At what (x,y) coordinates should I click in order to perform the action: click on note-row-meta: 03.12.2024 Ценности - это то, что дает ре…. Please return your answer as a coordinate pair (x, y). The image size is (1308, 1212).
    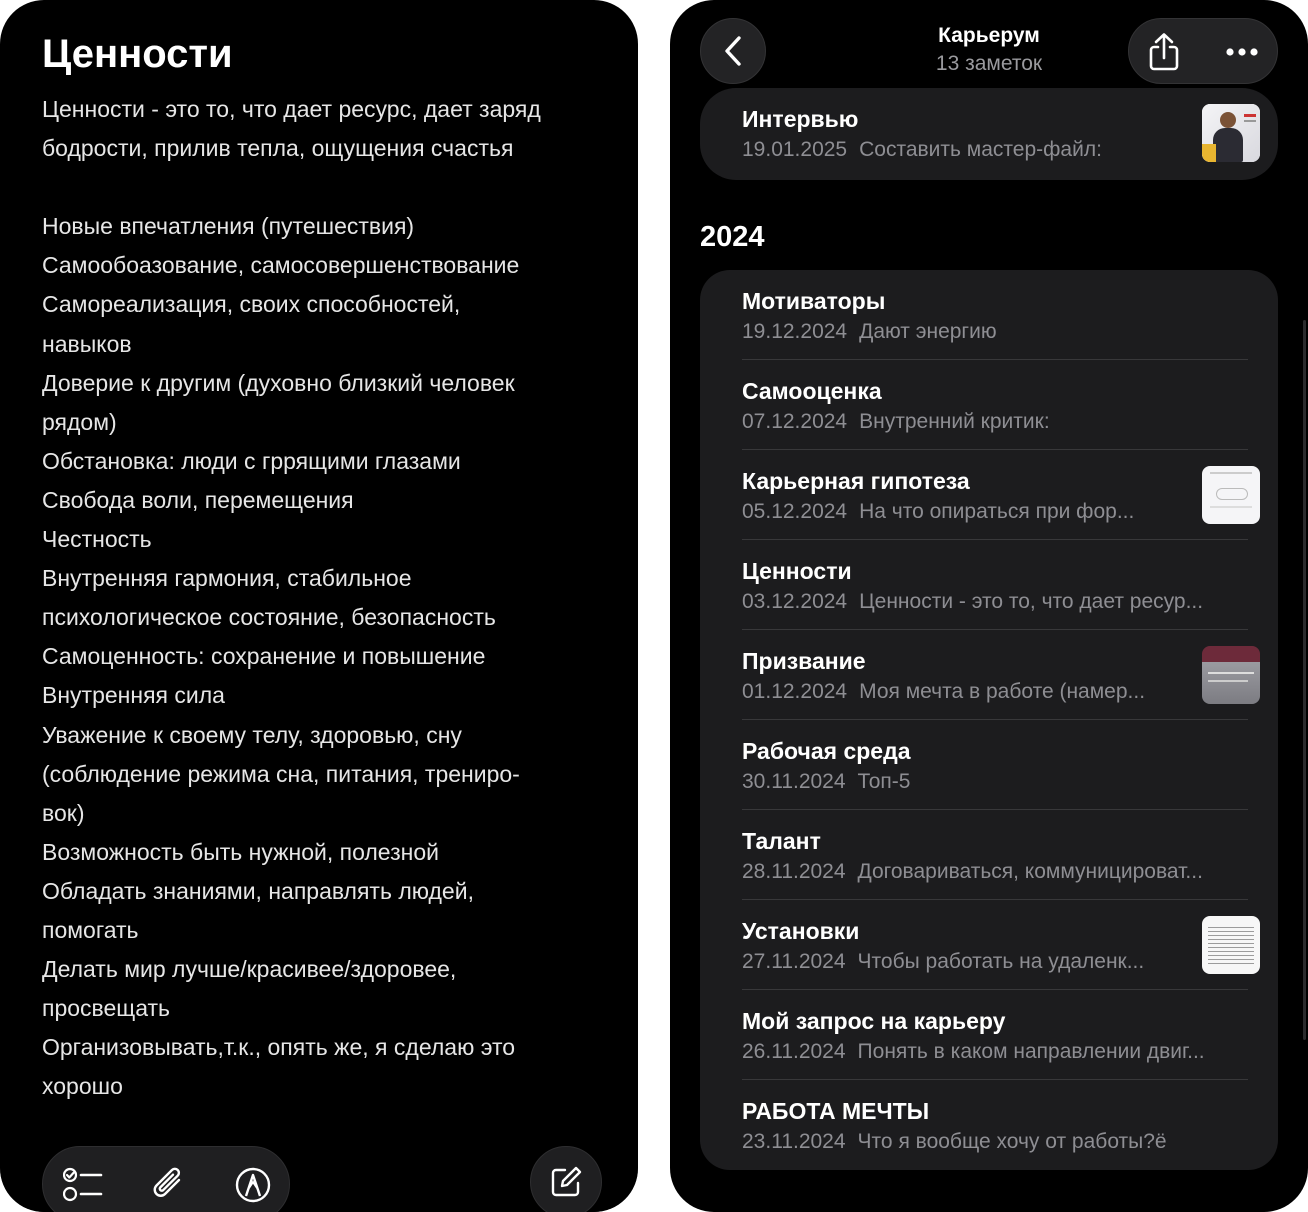
    Looking at the image, I should click on (1000, 602).